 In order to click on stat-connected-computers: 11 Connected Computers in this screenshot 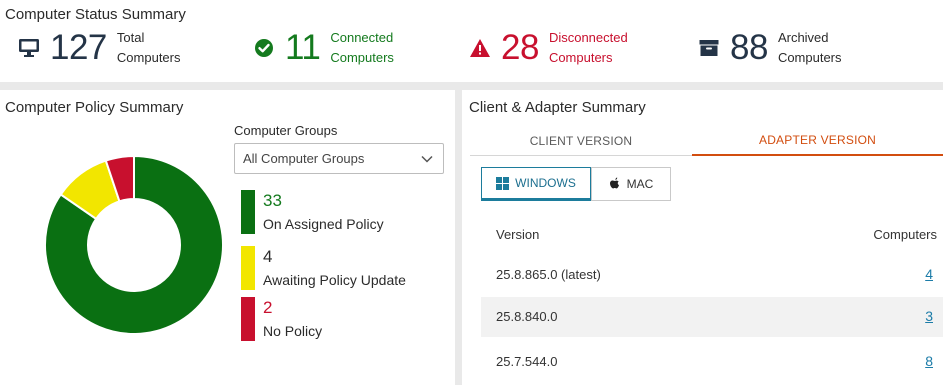, I will do `click(323, 48)`.